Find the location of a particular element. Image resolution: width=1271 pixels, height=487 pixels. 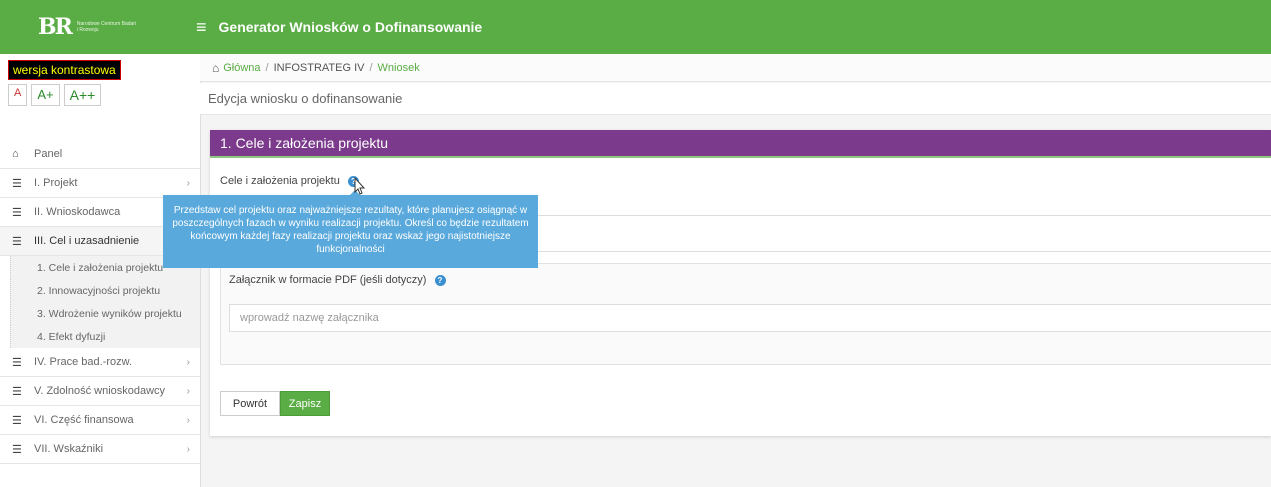

back-button: Powrót is located at coordinates (250, 403).